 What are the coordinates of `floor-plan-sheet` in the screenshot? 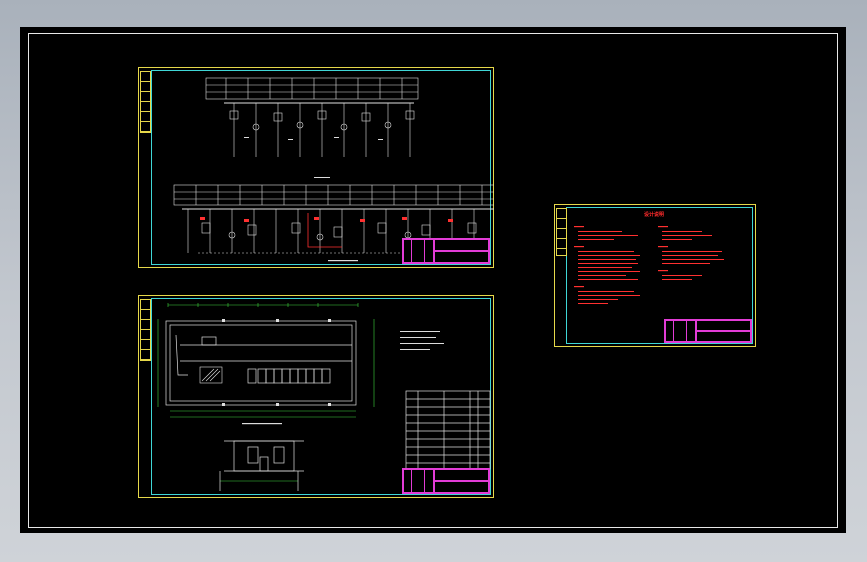 It's located at (316, 396).